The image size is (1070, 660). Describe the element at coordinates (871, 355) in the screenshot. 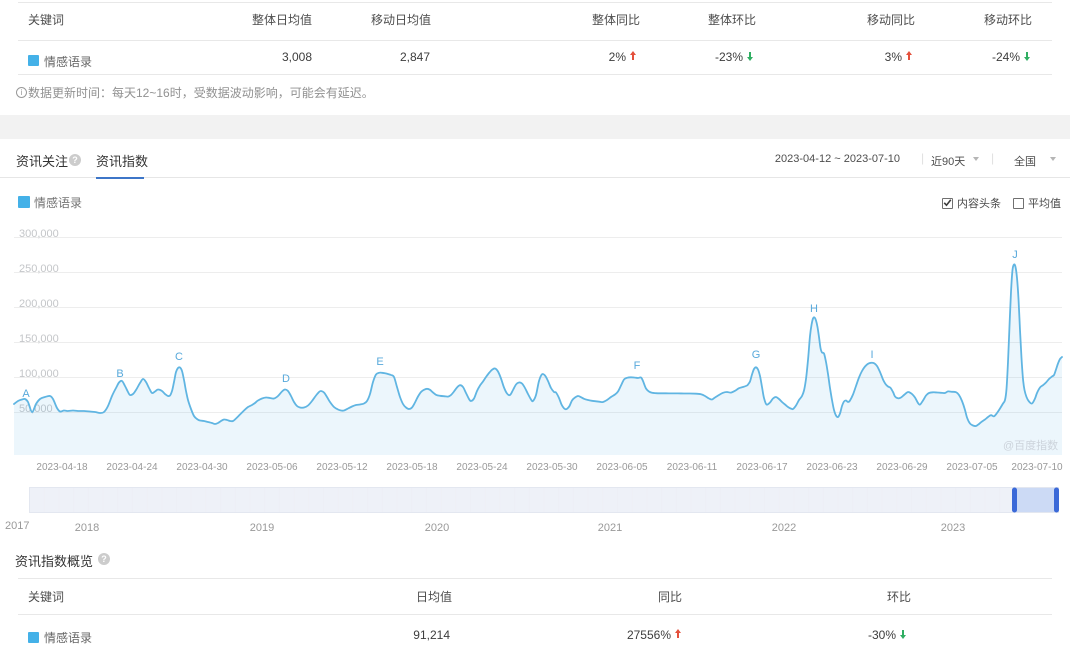

I see `svg-text: I` at that location.